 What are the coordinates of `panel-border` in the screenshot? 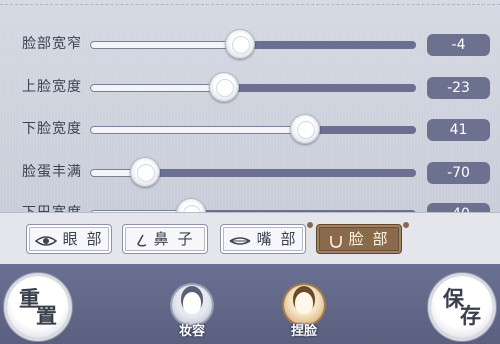 It's located at (250, 5).